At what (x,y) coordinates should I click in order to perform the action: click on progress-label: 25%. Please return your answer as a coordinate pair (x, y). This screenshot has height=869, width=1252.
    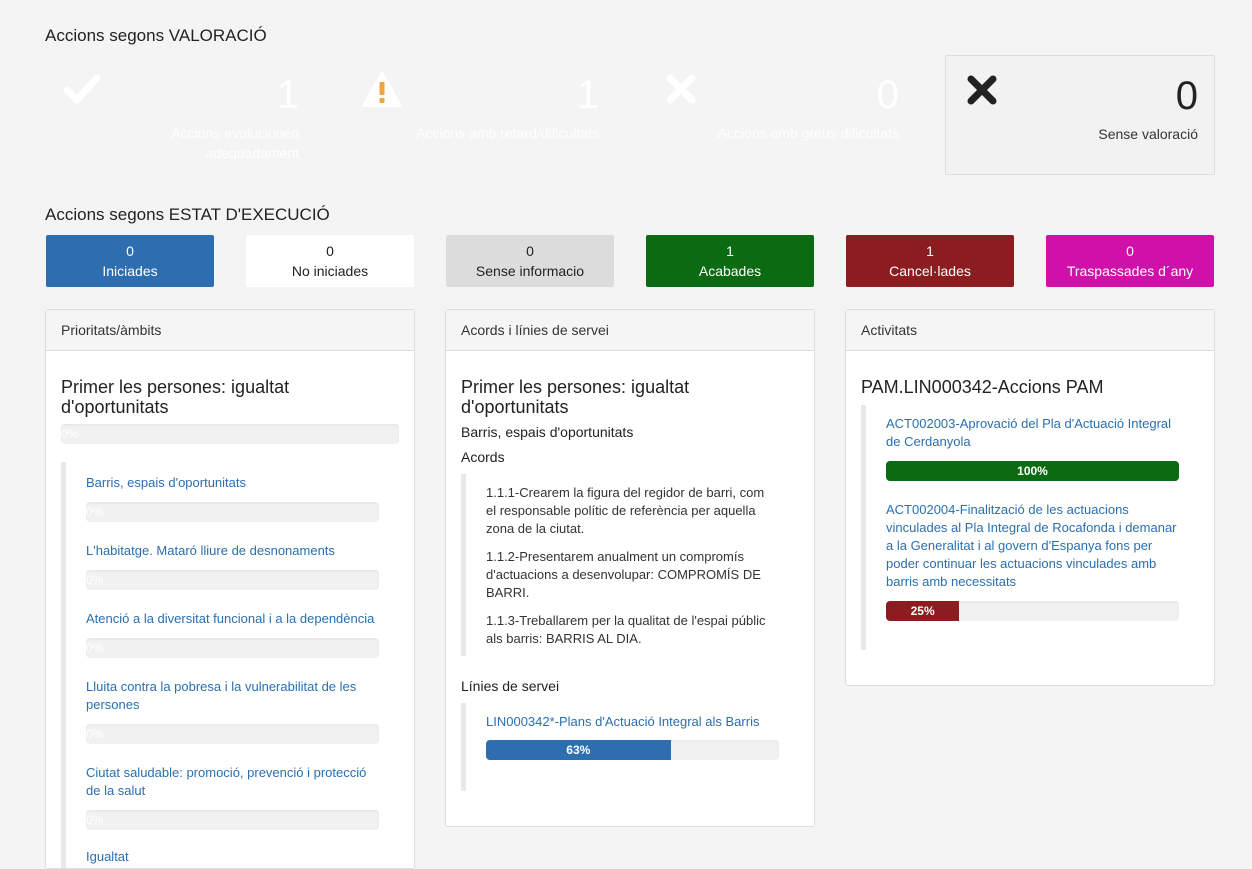
    Looking at the image, I should click on (922, 611).